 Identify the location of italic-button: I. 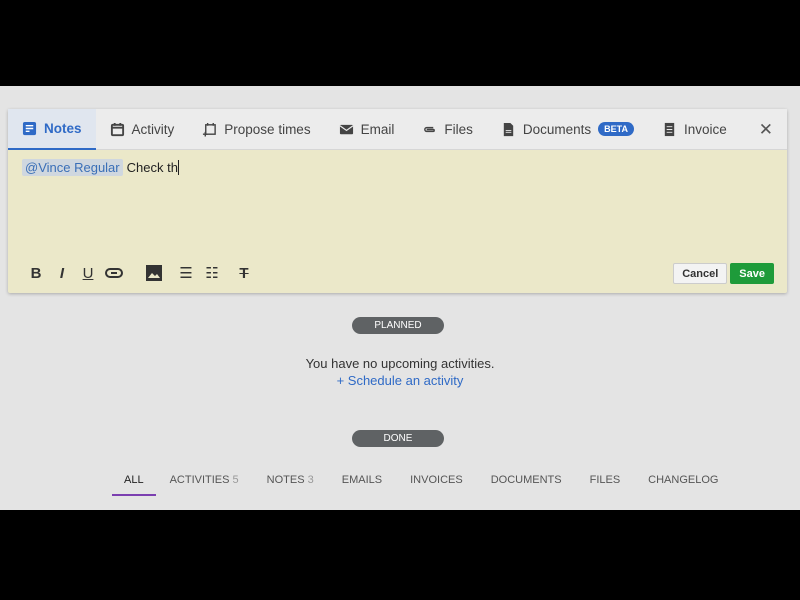
(62, 273).